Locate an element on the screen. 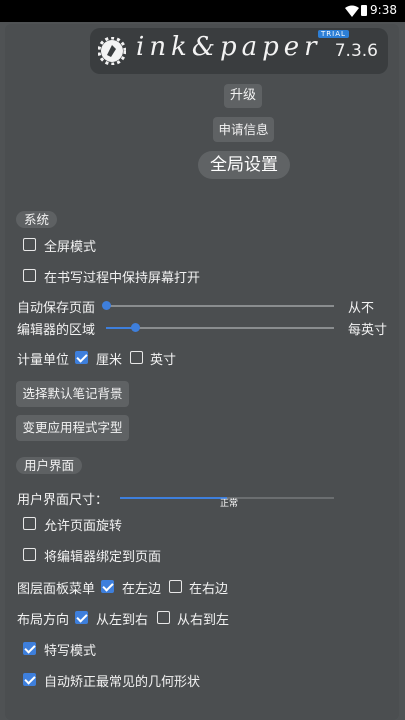  ui-size-slider: 正常 is located at coordinates (227, 503).